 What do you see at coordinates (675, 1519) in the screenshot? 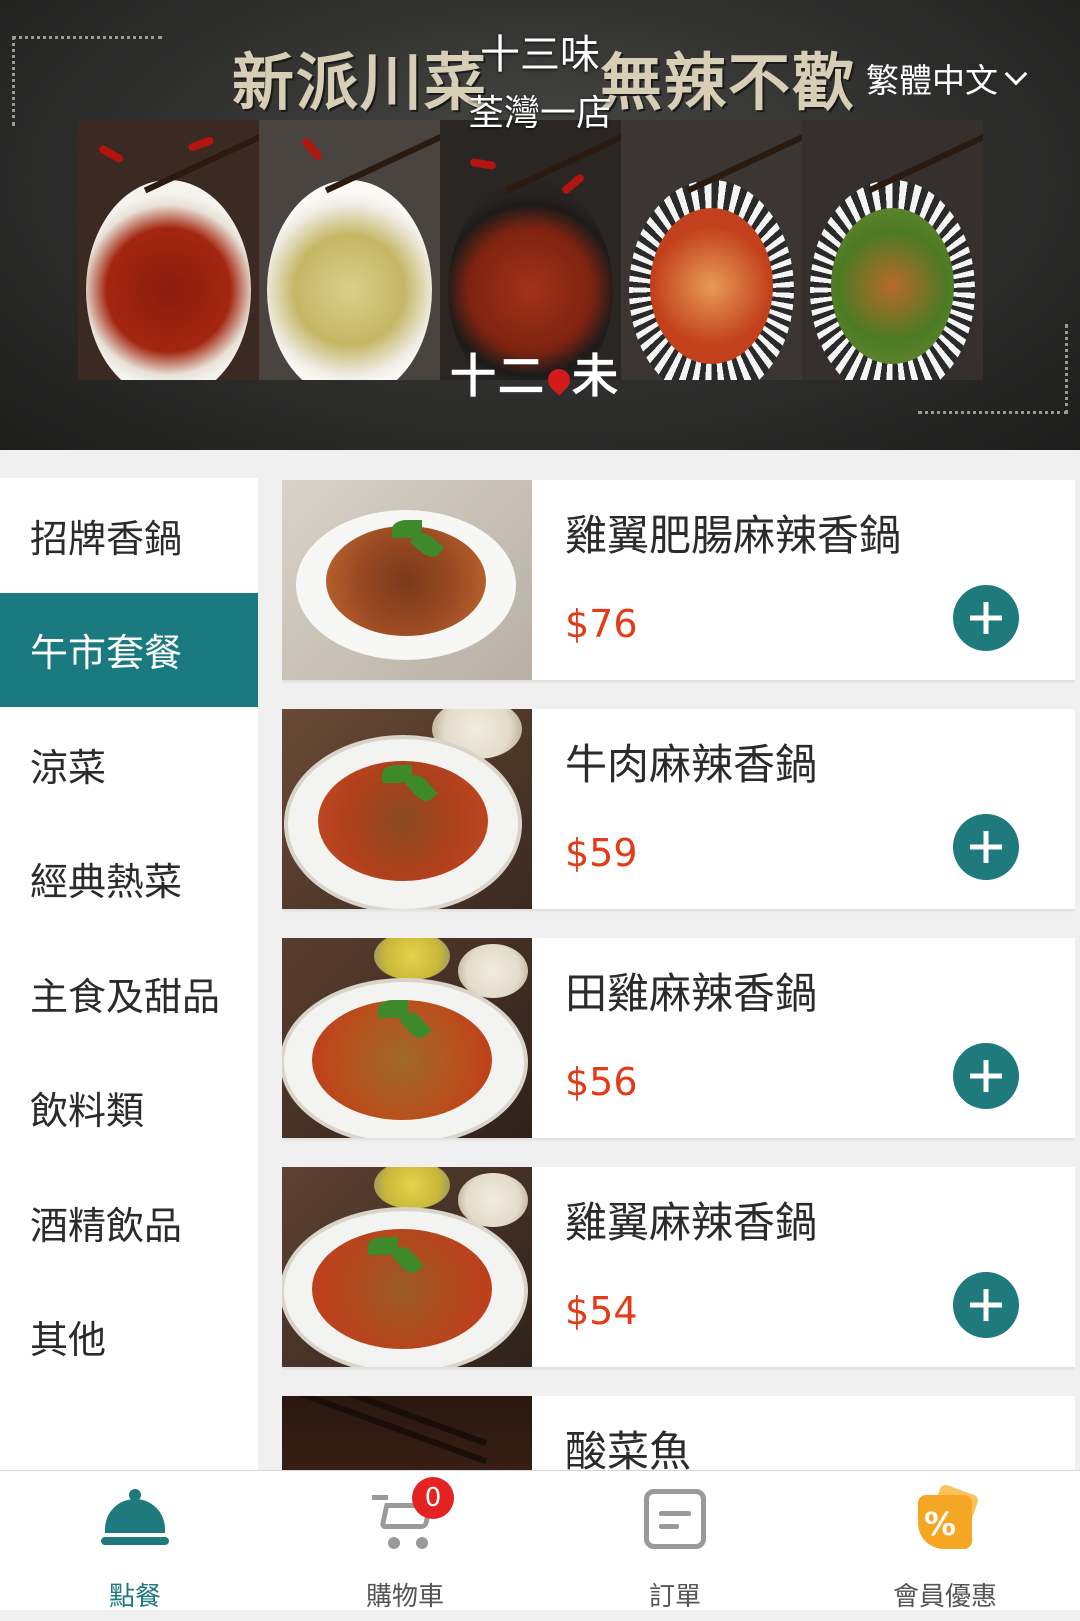
I see `order-list-icon` at bounding box center [675, 1519].